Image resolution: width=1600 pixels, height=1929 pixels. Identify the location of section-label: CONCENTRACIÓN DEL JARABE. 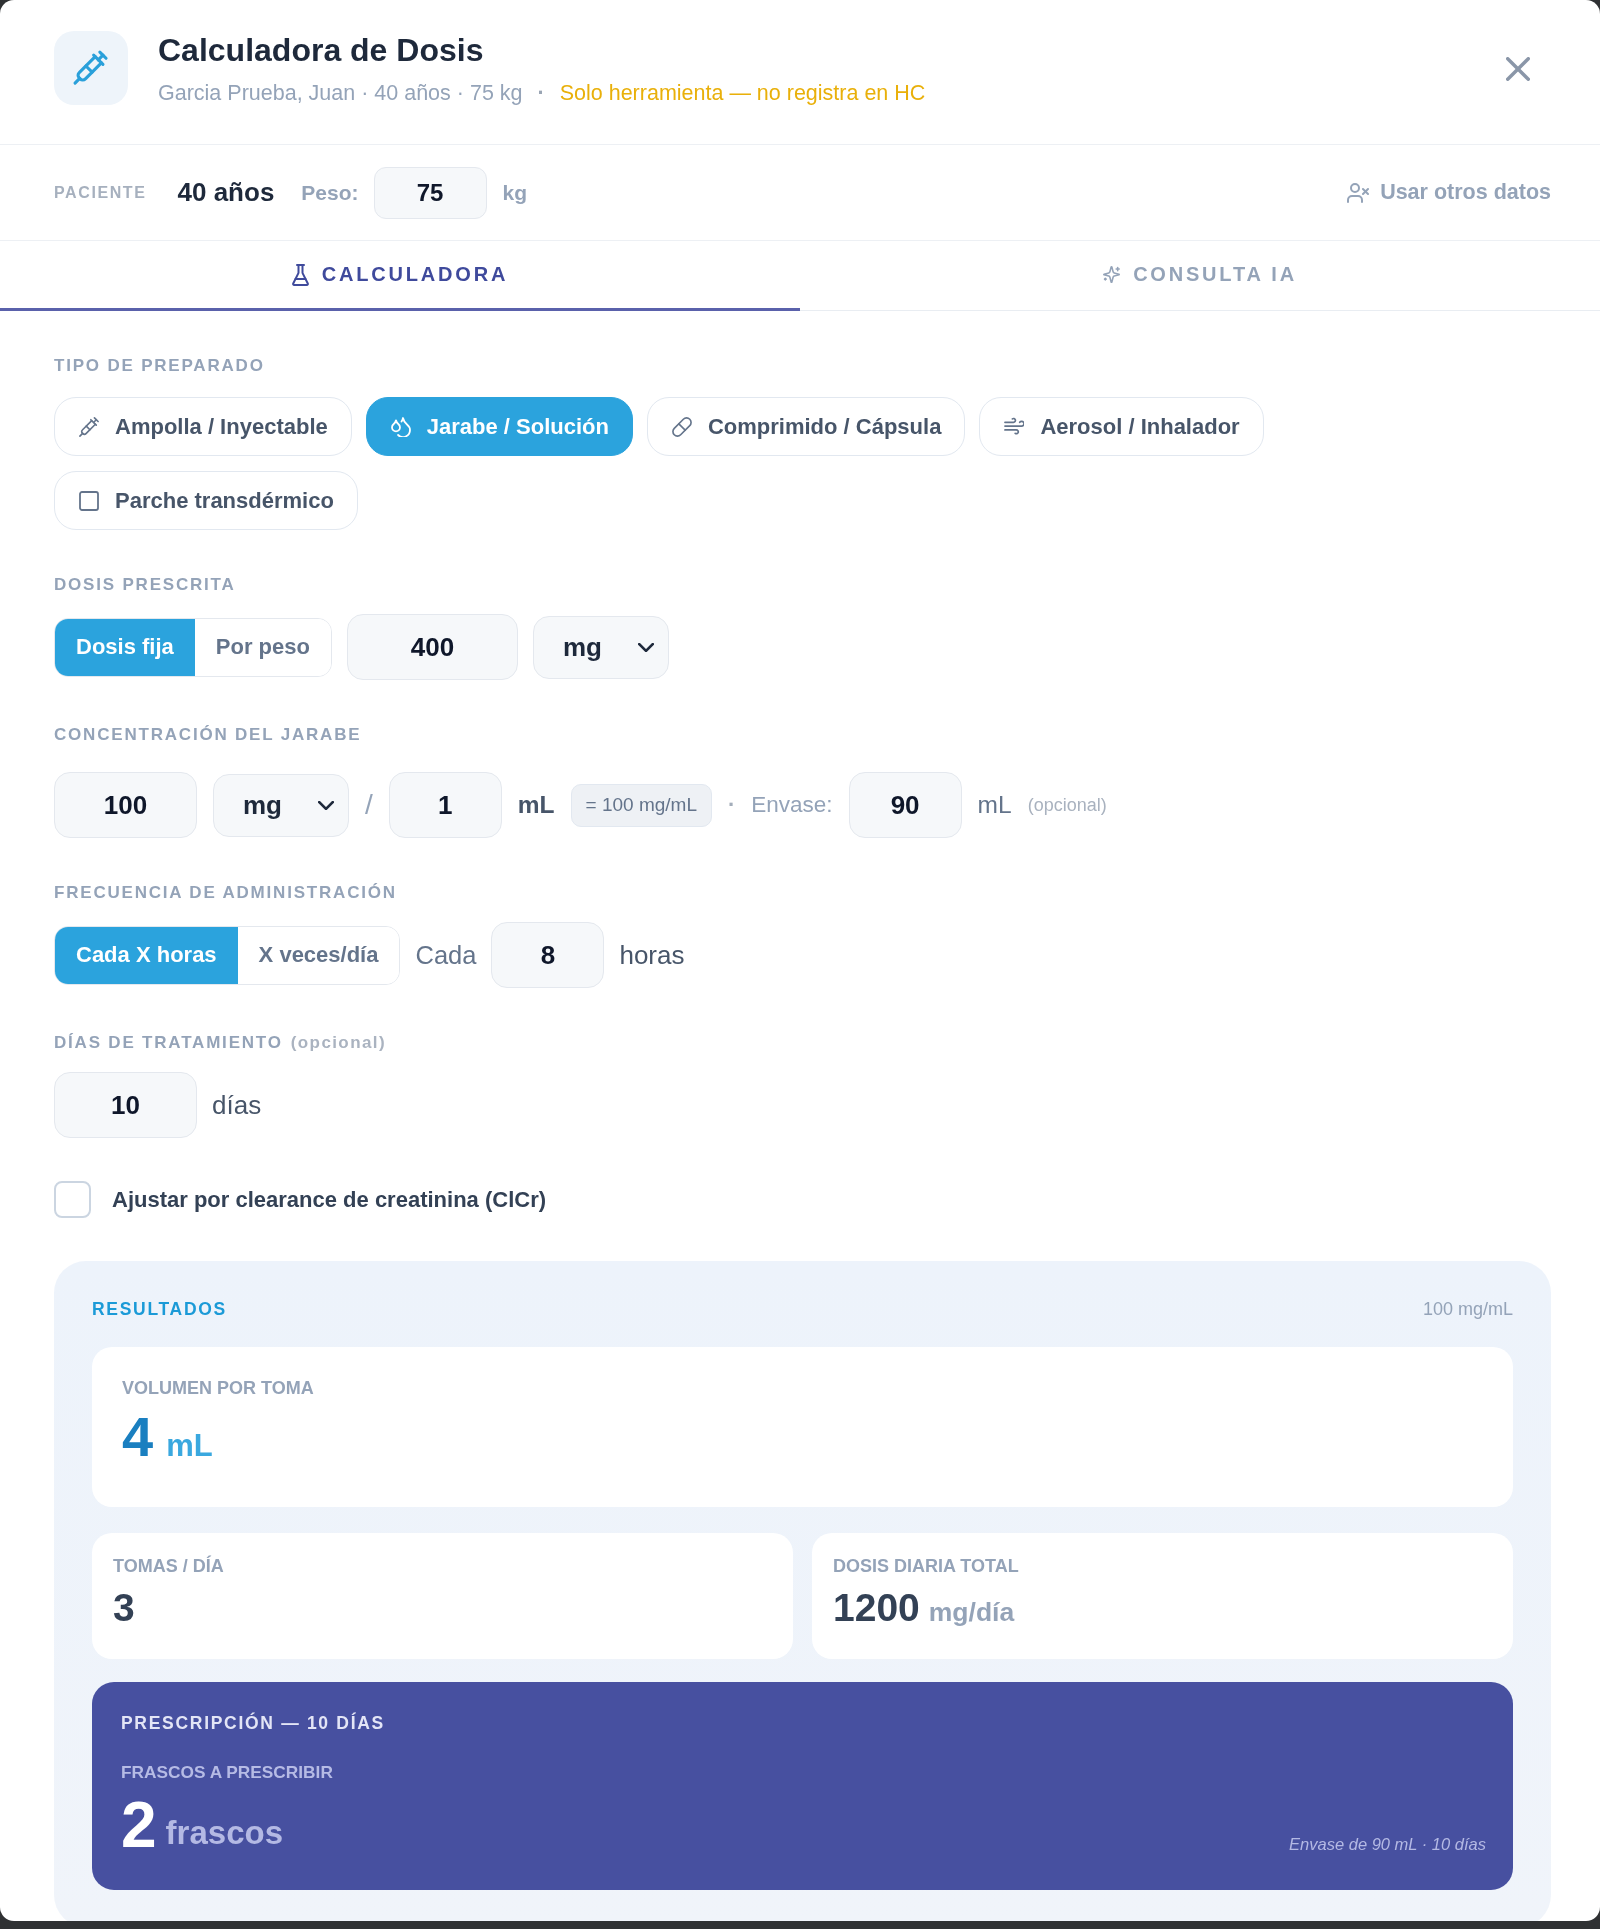
(208, 735).